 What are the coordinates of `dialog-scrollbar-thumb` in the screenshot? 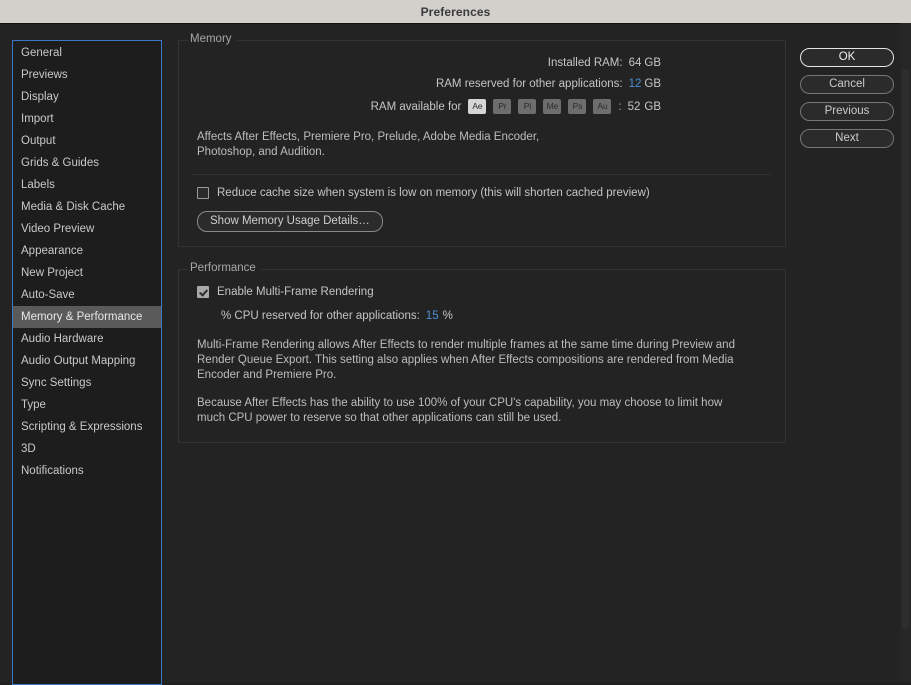 It's located at (905, 349).